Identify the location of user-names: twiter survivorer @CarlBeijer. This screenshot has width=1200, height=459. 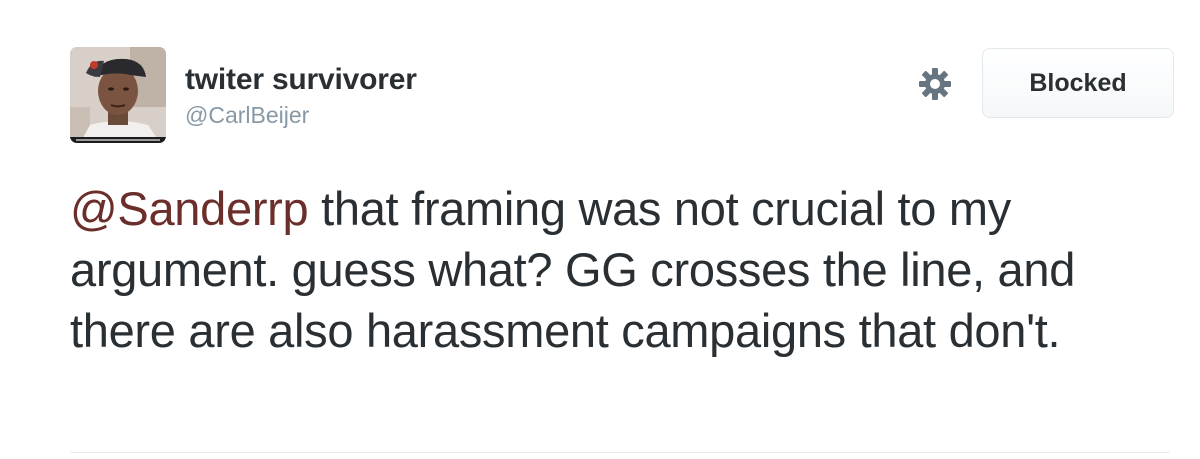
(301, 96).